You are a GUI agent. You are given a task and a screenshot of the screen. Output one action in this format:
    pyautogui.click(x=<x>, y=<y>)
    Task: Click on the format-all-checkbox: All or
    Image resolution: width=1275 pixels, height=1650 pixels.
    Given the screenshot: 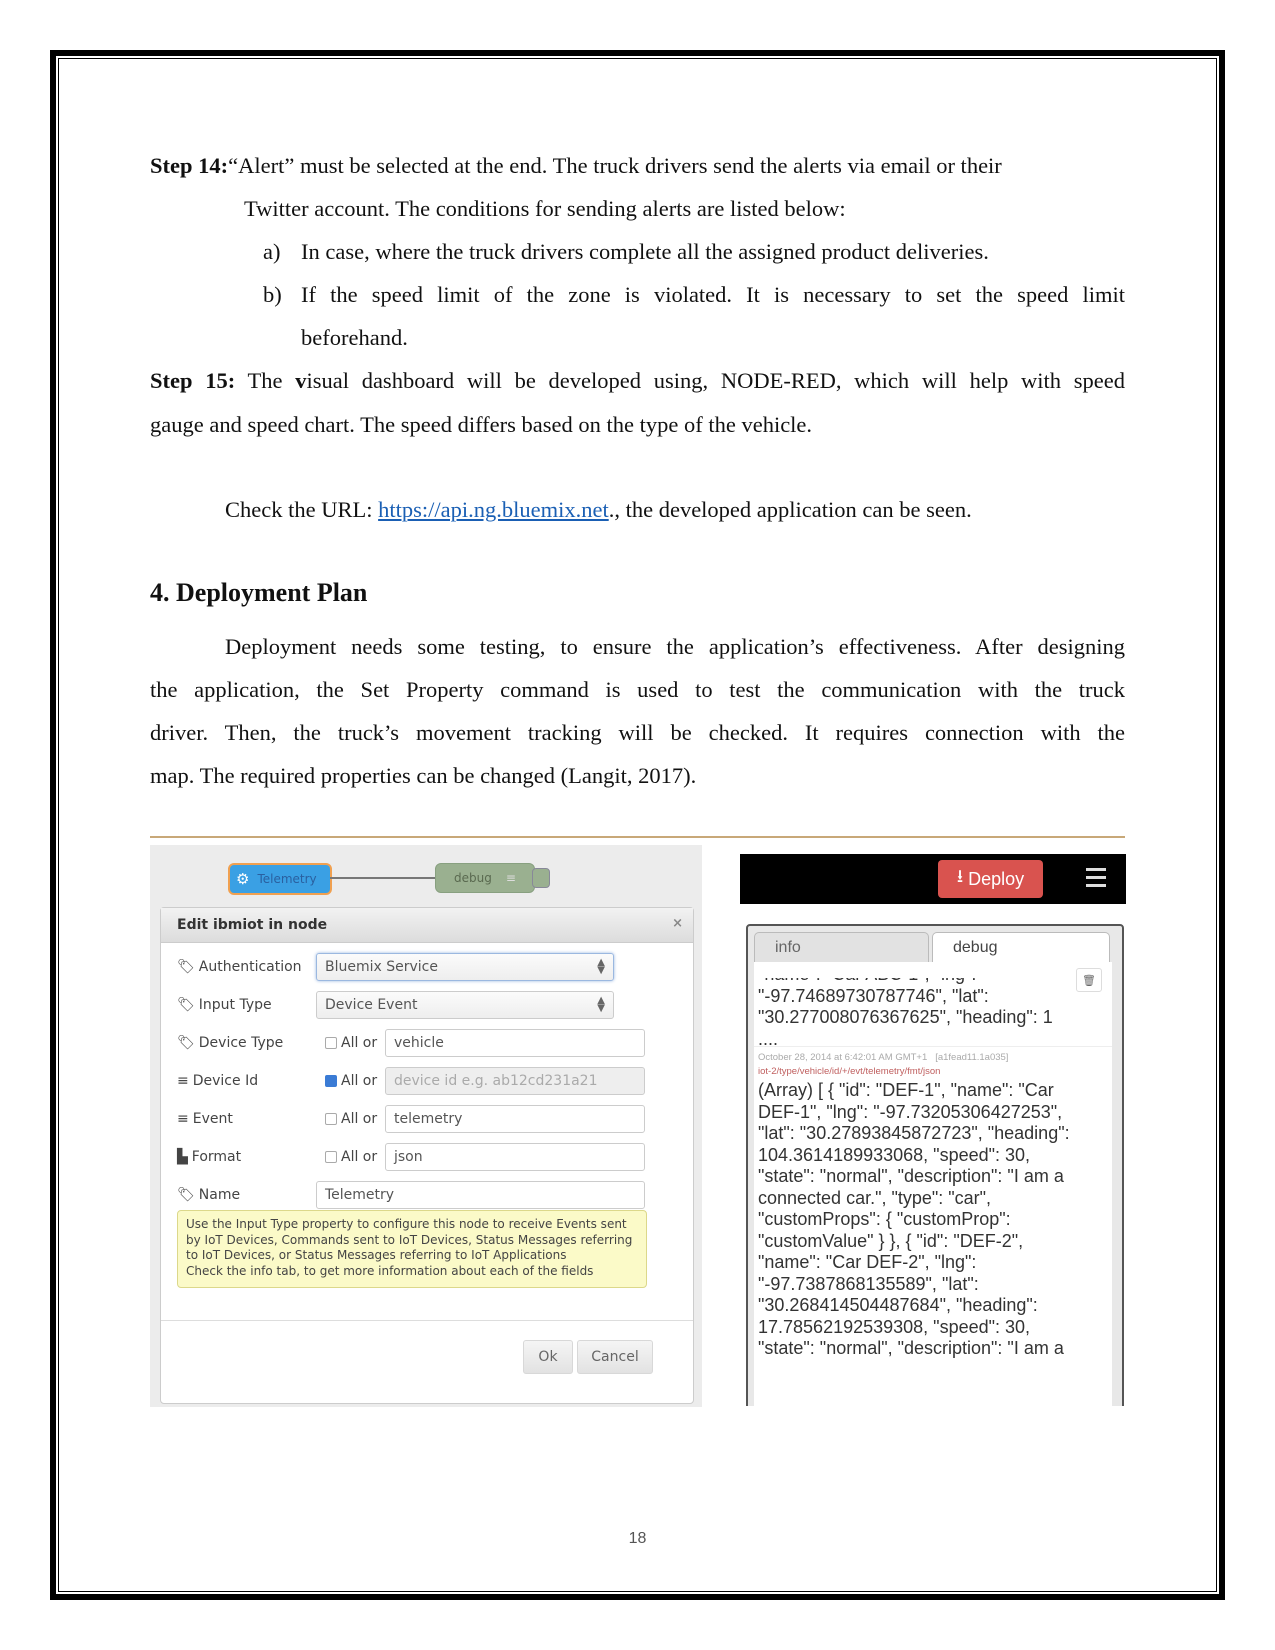 What is the action you would take?
    pyautogui.click(x=351, y=1157)
    